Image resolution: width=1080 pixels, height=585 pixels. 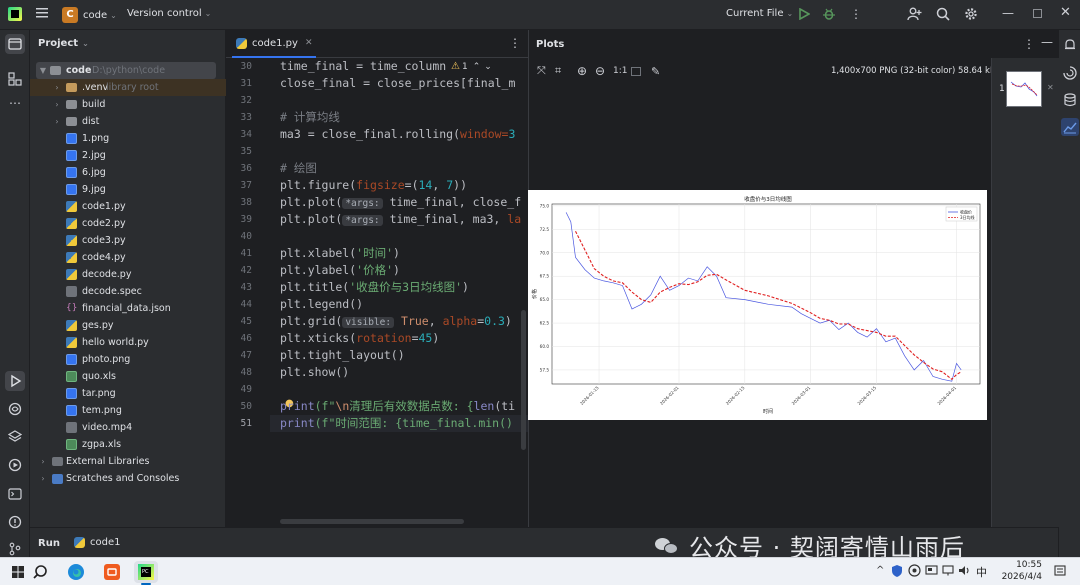 I want to click on actual-size-button: 1:1, so click(x=622, y=71).